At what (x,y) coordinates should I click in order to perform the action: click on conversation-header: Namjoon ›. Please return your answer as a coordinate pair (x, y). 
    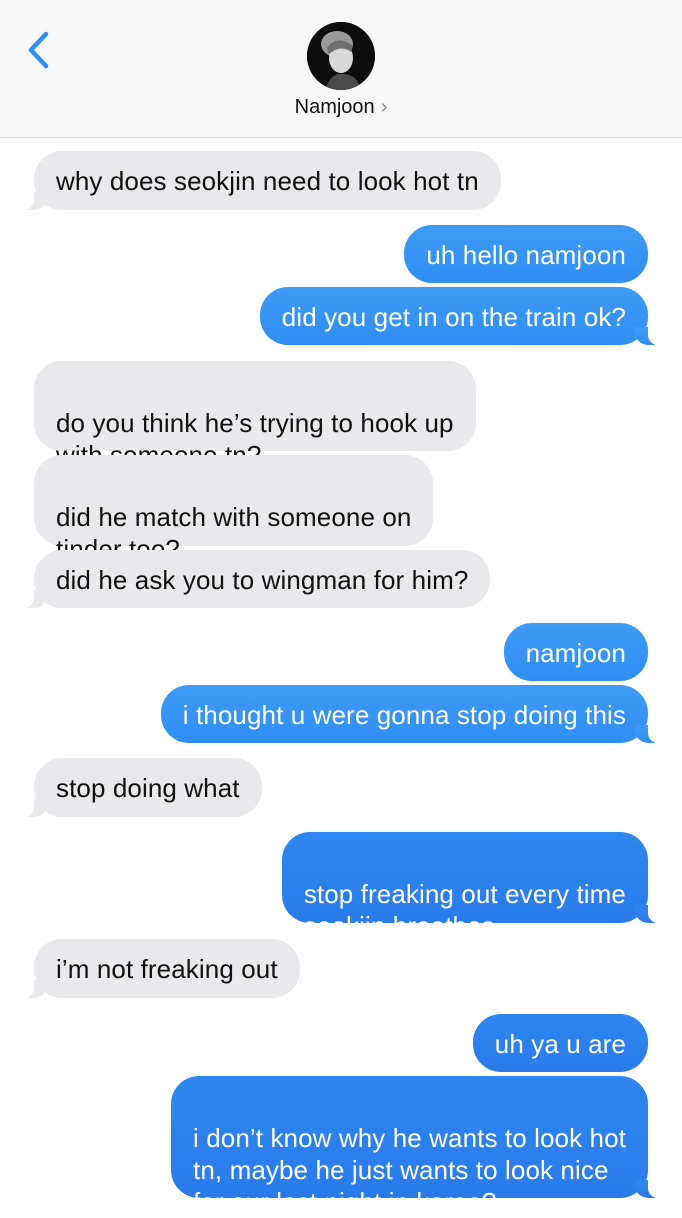
    Looking at the image, I should click on (341, 69).